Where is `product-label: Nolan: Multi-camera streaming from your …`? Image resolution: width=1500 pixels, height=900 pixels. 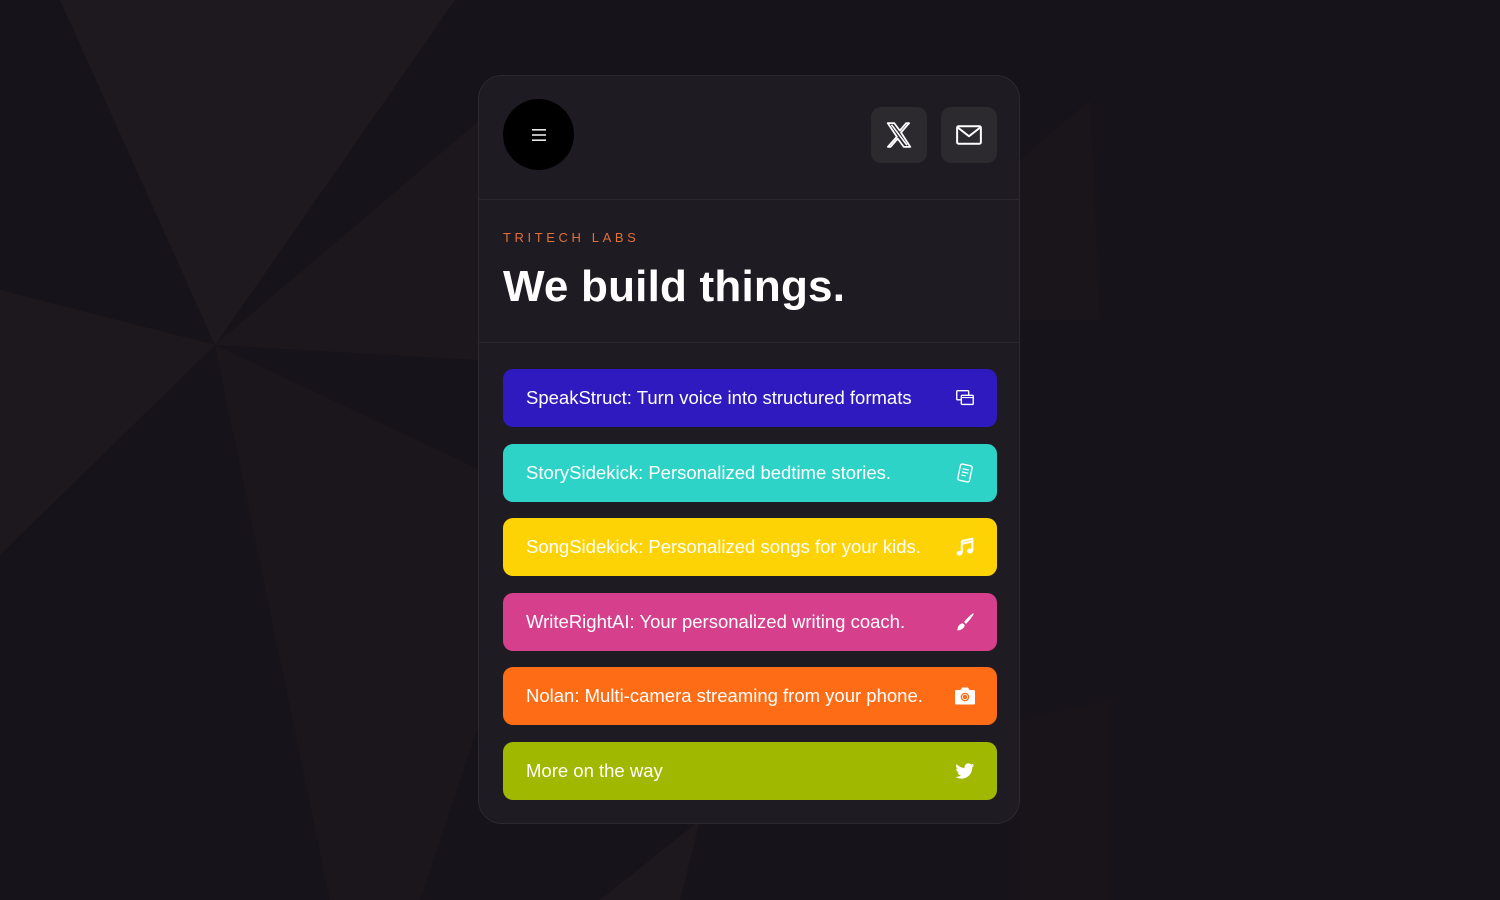 product-label: Nolan: Multi-camera streaming from your … is located at coordinates (724, 696).